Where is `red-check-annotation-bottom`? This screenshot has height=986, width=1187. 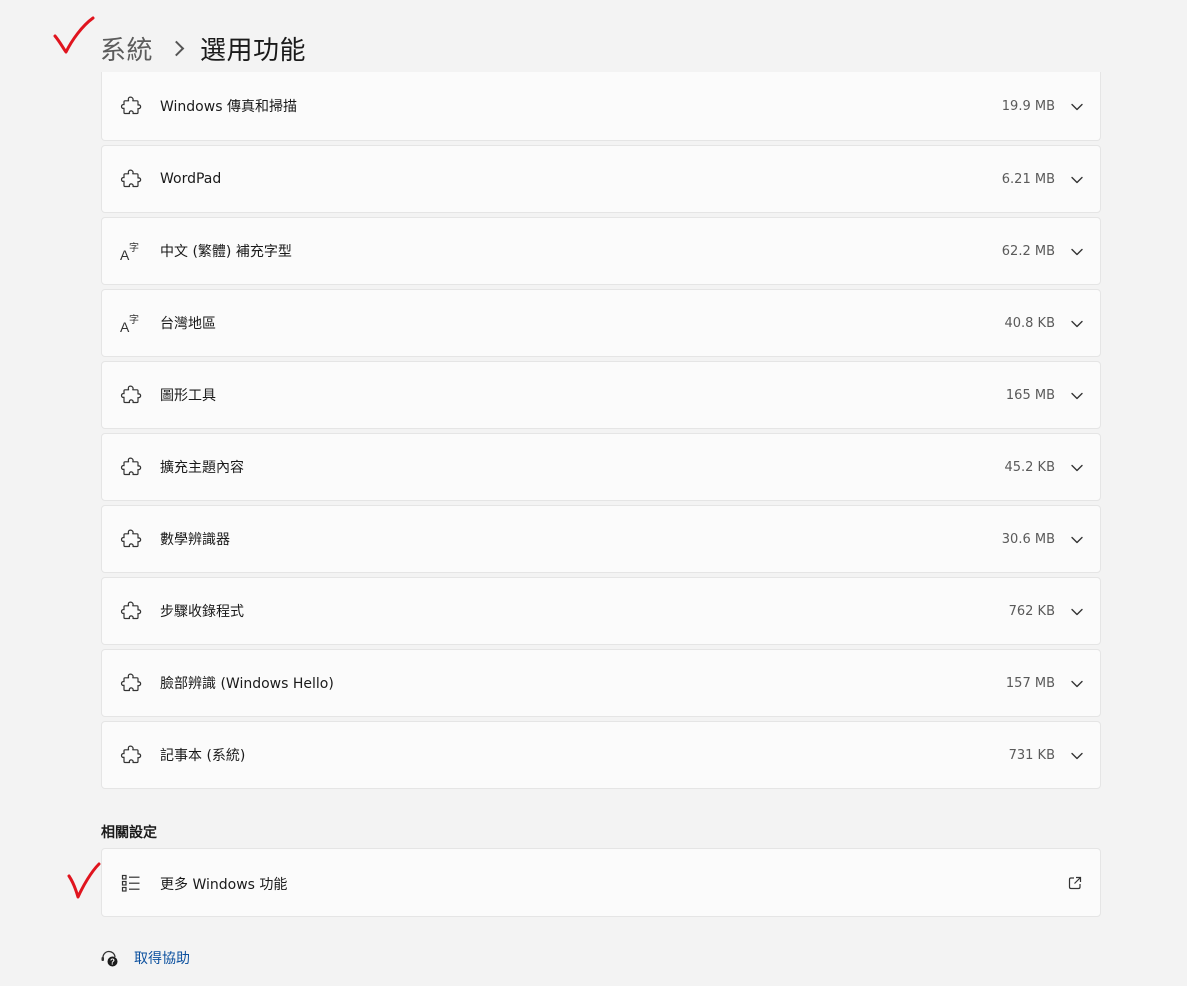
red-check-annotation-bottom is located at coordinates (84, 880).